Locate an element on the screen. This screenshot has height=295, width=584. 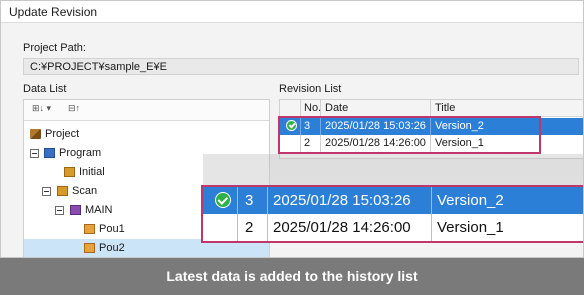
zoomed-revision-date: 2025/01/28 14:26:00 is located at coordinates (342, 227).